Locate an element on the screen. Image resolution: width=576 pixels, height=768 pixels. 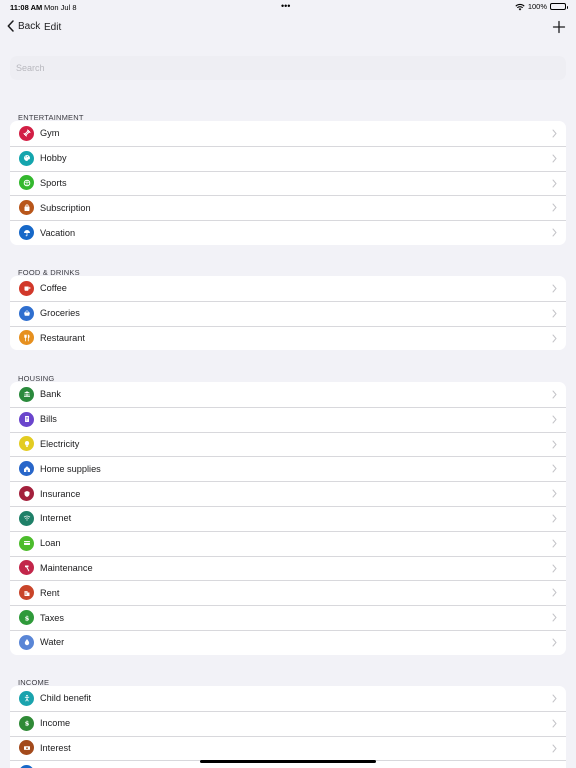
multitasking-dots-icon: ••• is located at coordinates (285, 6).